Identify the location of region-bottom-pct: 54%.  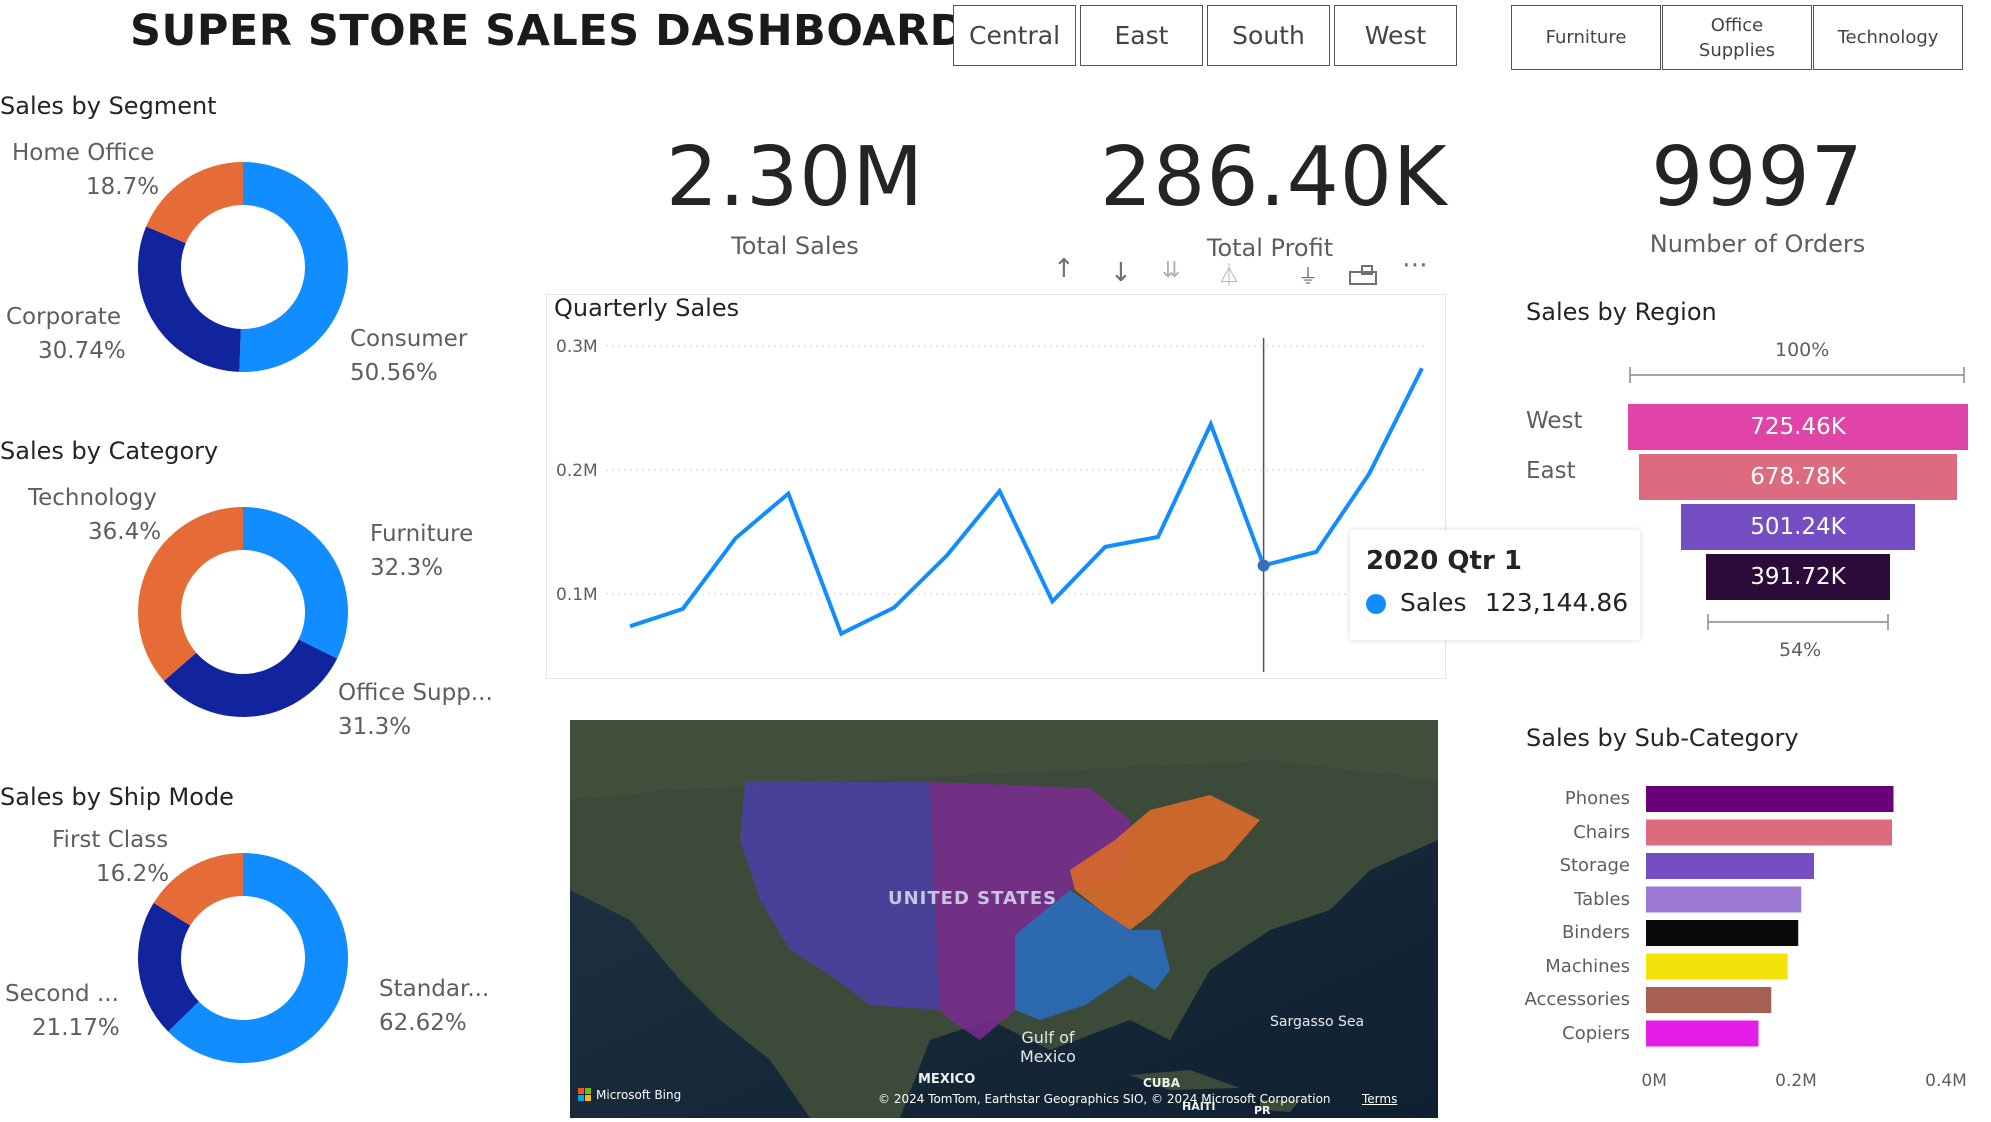
(1800, 650).